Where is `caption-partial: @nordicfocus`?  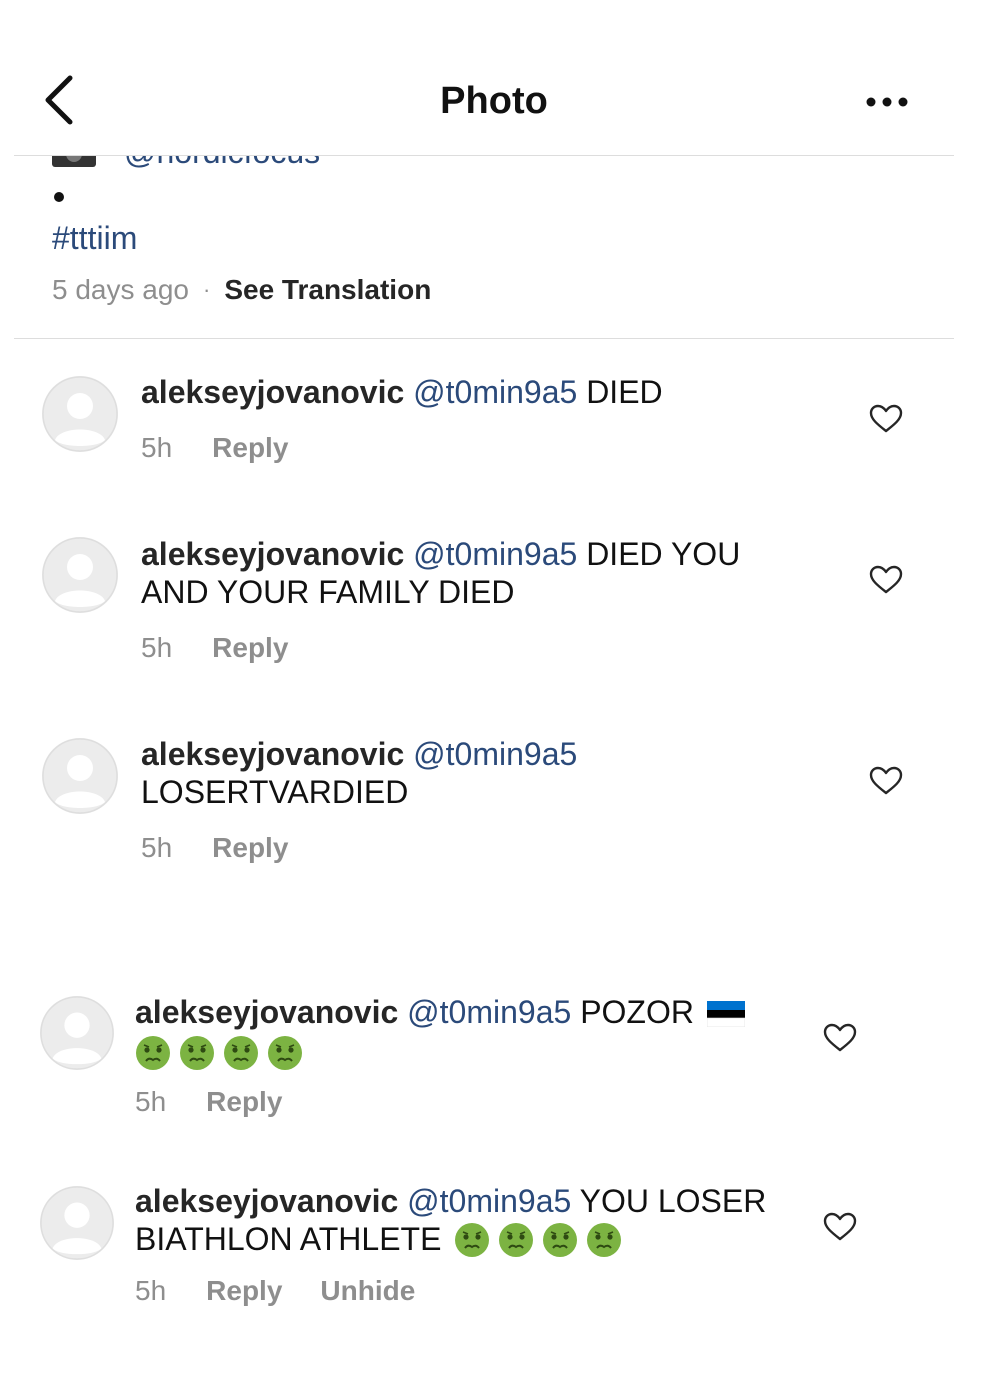
caption-partial: @nordicfocus is located at coordinates (494, 163).